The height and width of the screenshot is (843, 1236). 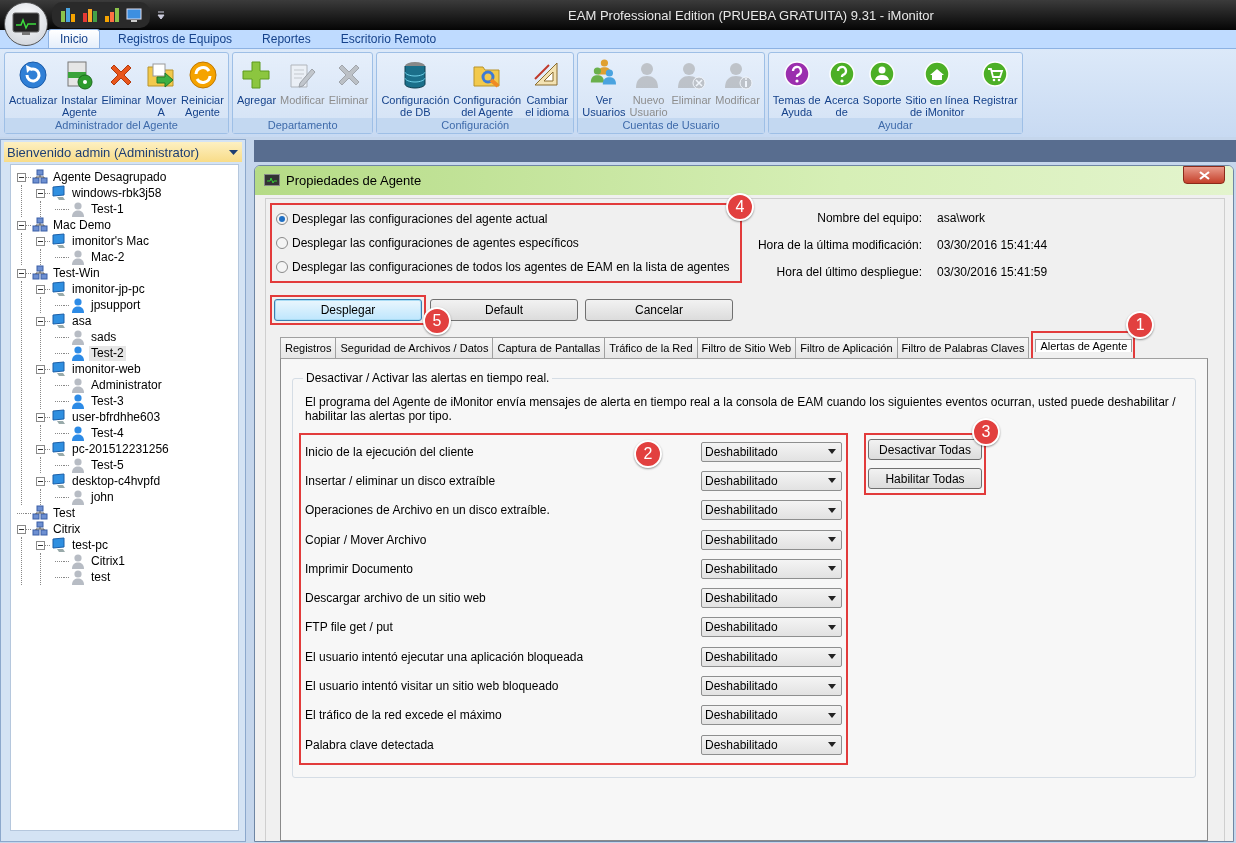 I want to click on ribbon-tab: Registros de Equipos, so click(x=175, y=38).